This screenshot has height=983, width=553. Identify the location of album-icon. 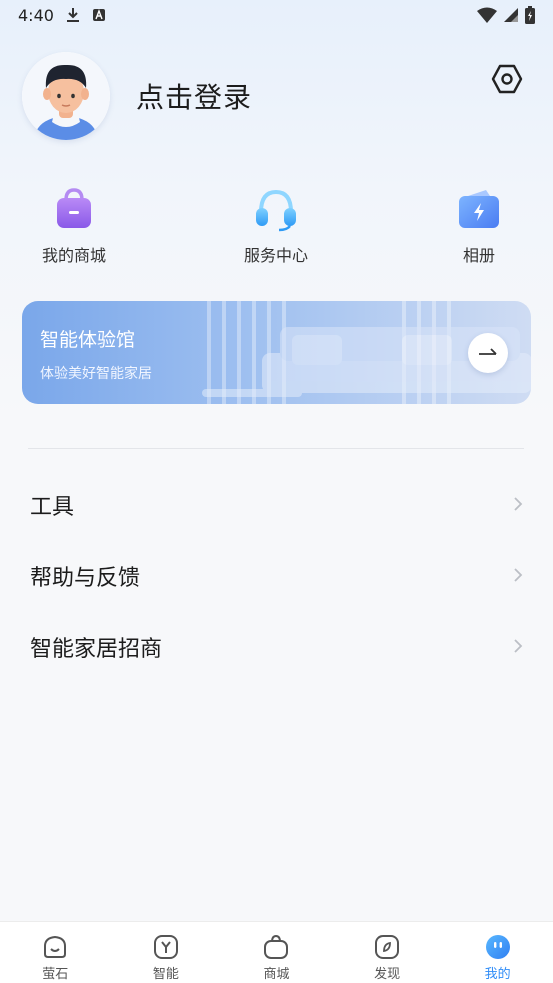
(479, 209).